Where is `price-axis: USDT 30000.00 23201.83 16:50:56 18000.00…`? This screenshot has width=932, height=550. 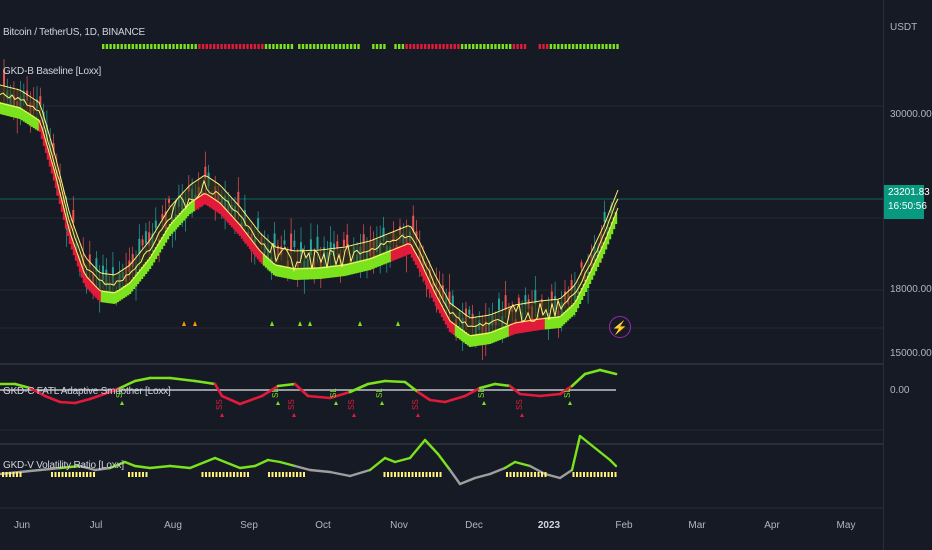
price-axis: USDT 30000.00 23201.83 16:50:56 18000.00… is located at coordinates (907, 275).